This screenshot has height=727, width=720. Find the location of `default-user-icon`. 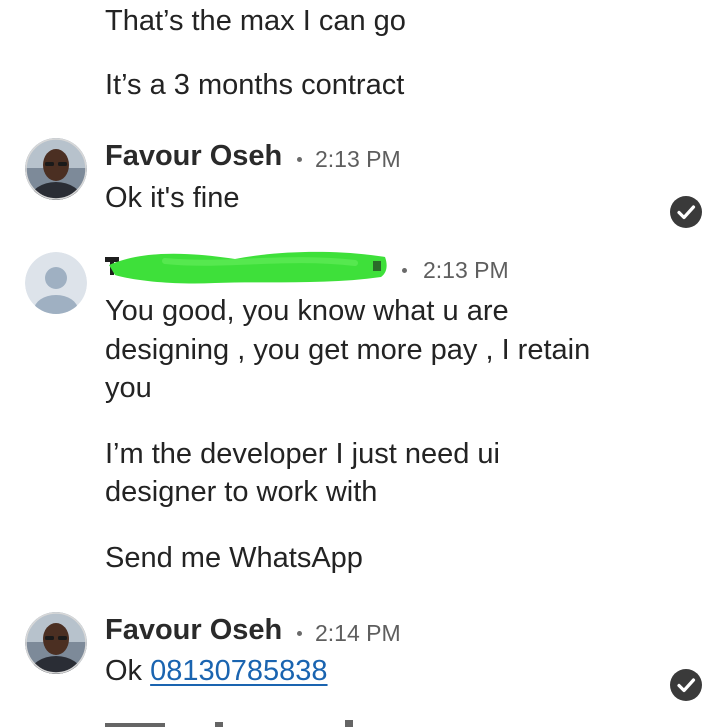

default-user-icon is located at coordinates (56, 283).